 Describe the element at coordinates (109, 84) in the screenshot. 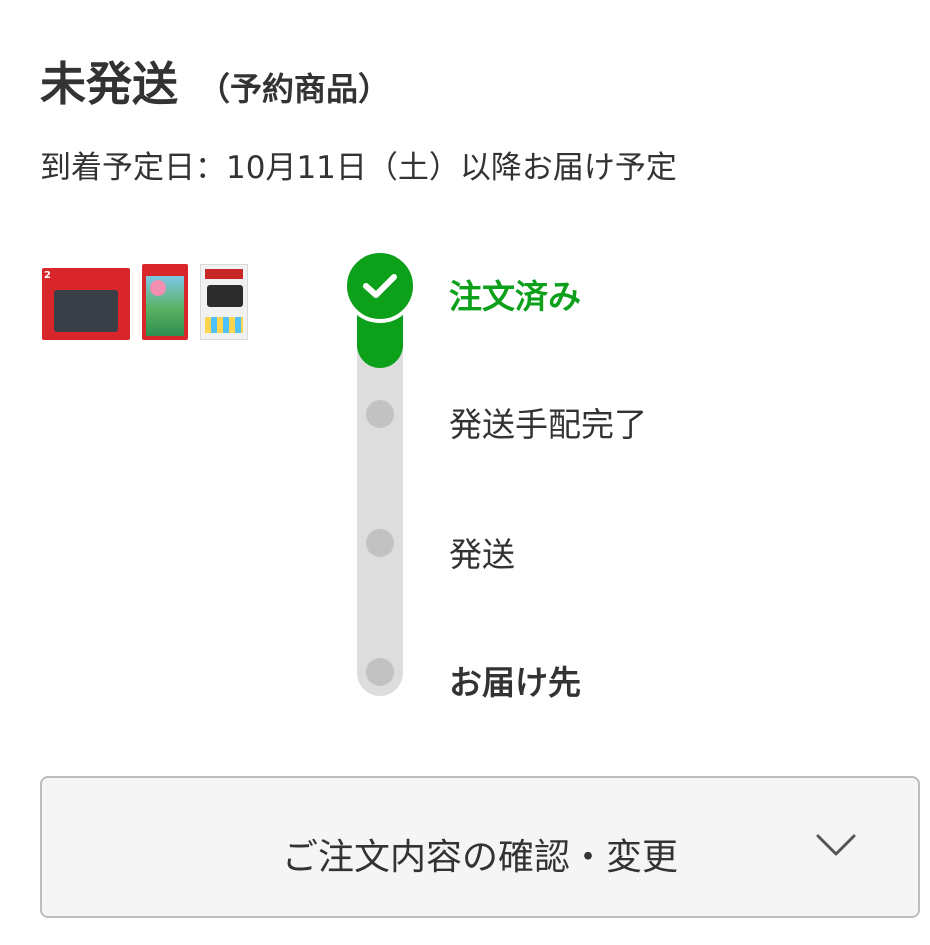

I see `shipping-status: 未発送` at that location.